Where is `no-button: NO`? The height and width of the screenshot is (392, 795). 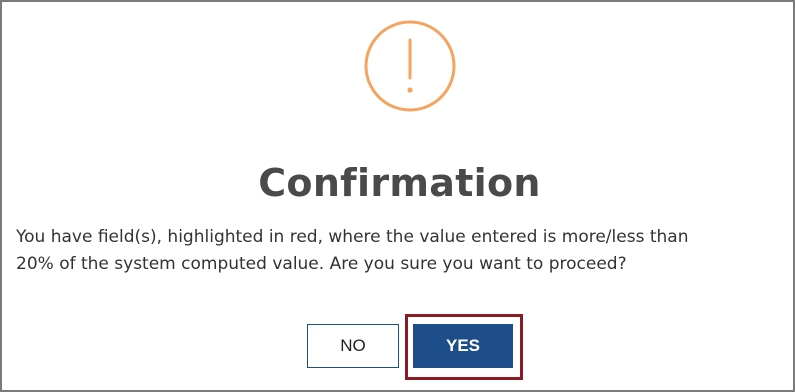 no-button: NO is located at coordinates (353, 346).